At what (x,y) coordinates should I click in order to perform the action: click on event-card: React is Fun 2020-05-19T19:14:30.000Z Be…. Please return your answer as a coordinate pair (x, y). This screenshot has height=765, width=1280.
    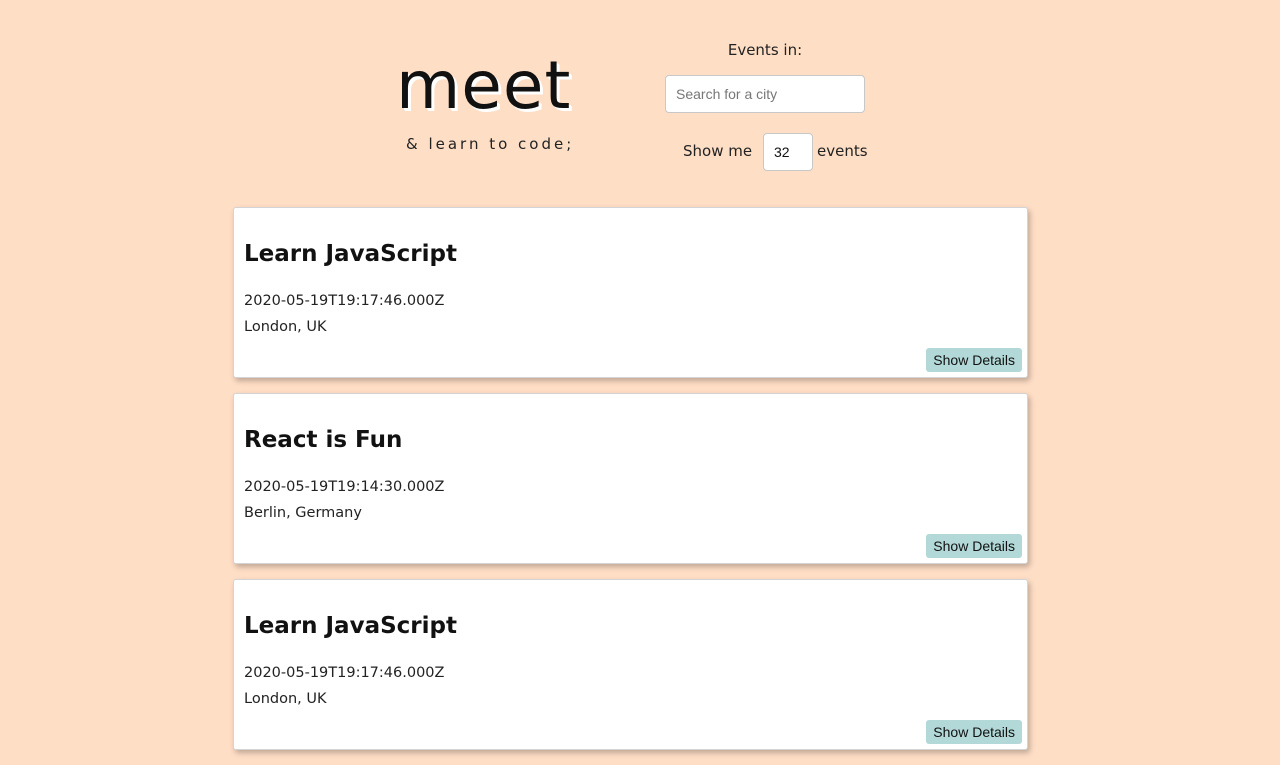
    Looking at the image, I should click on (630, 478).